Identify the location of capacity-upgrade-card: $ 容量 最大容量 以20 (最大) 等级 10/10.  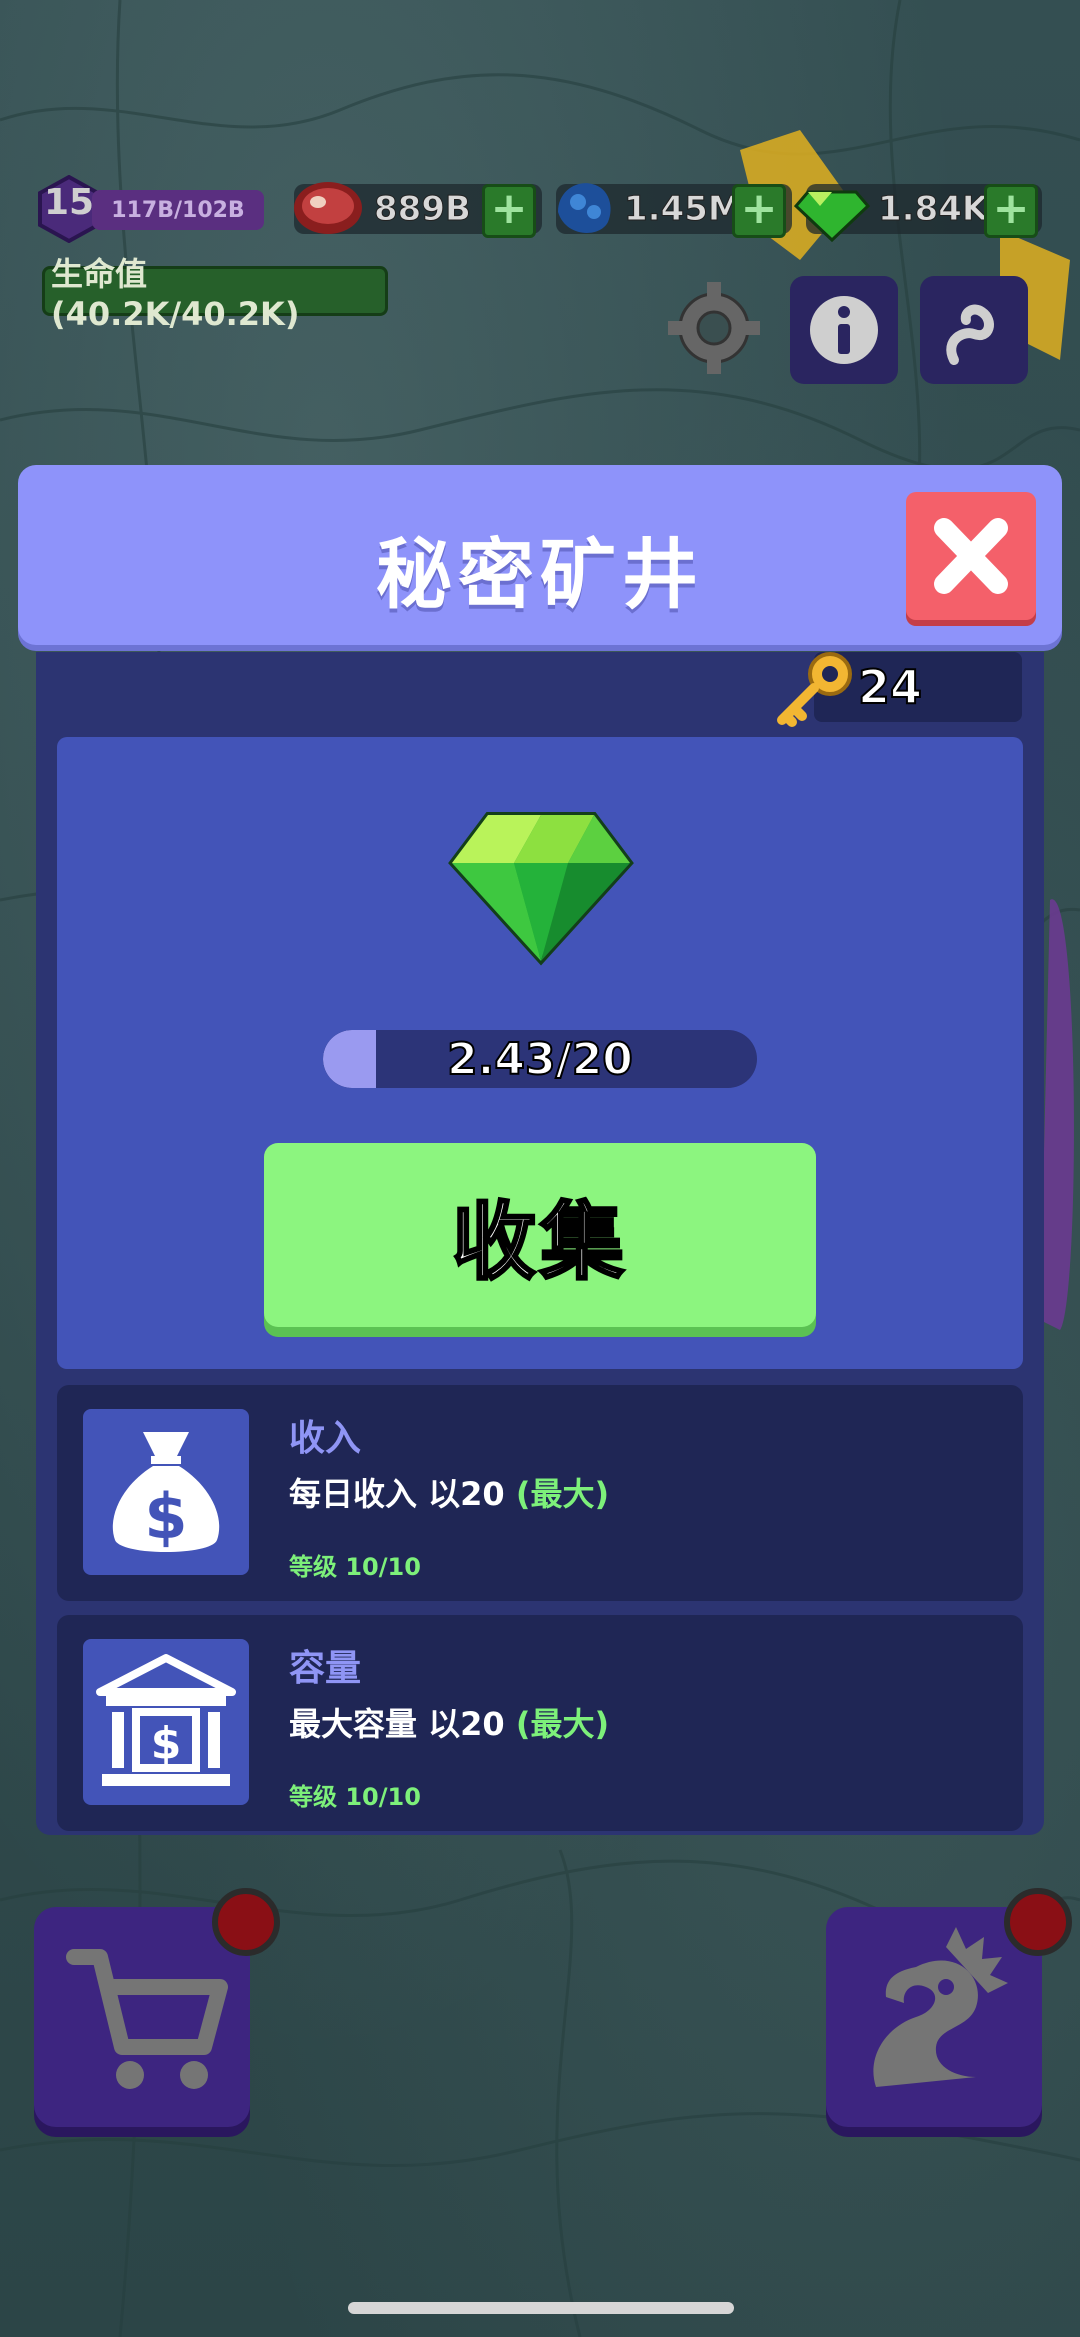
(540, 1723).